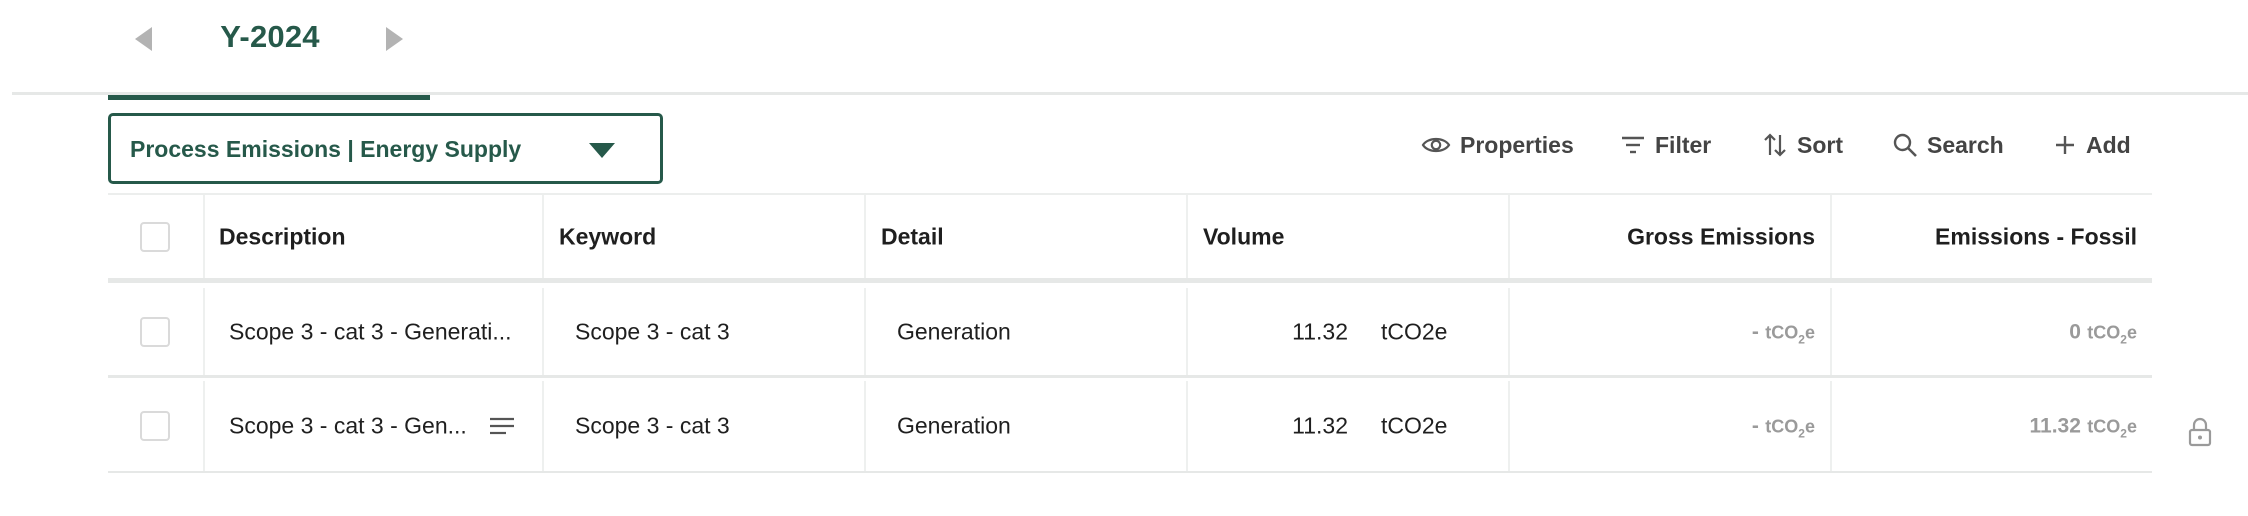 The height and width of the screenshot is (516, 2248). I want to click on column-header-gross-emissions: Gross Emissions, so click(1721, 236).